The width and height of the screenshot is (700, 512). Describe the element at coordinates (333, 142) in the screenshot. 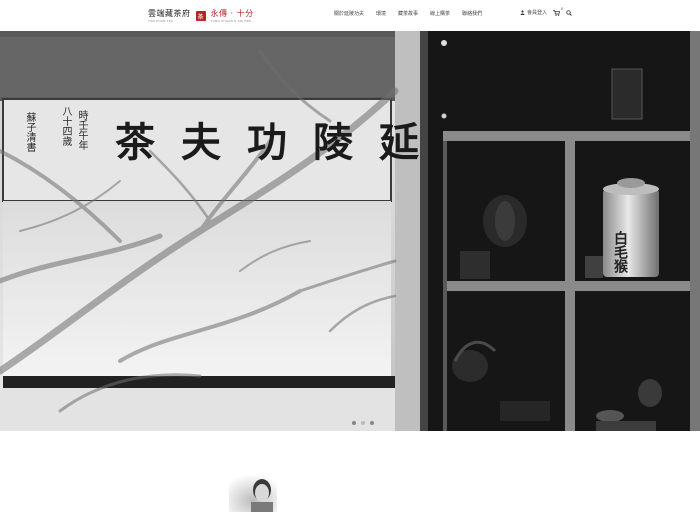

I see `scroll-char-4: 陵` at that location.